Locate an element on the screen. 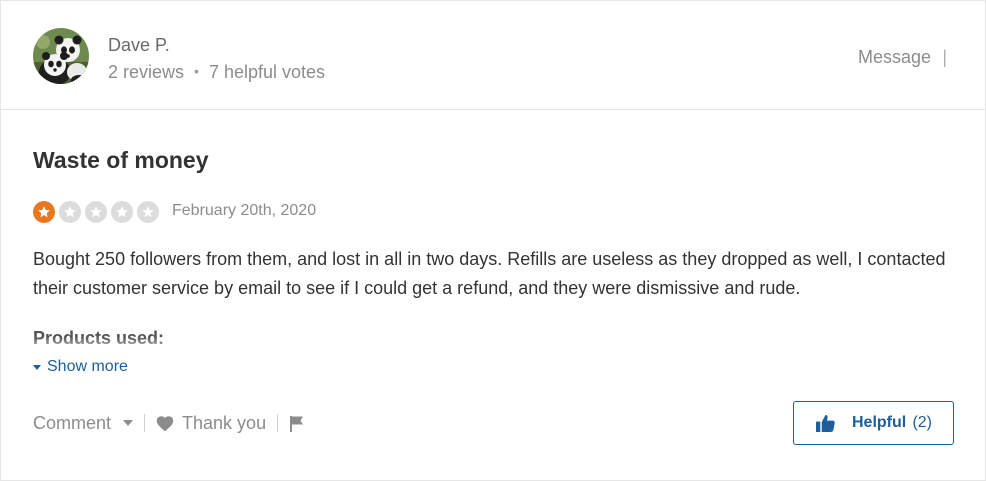  helpful-label: Helpful is located at coordinates (879, 422).